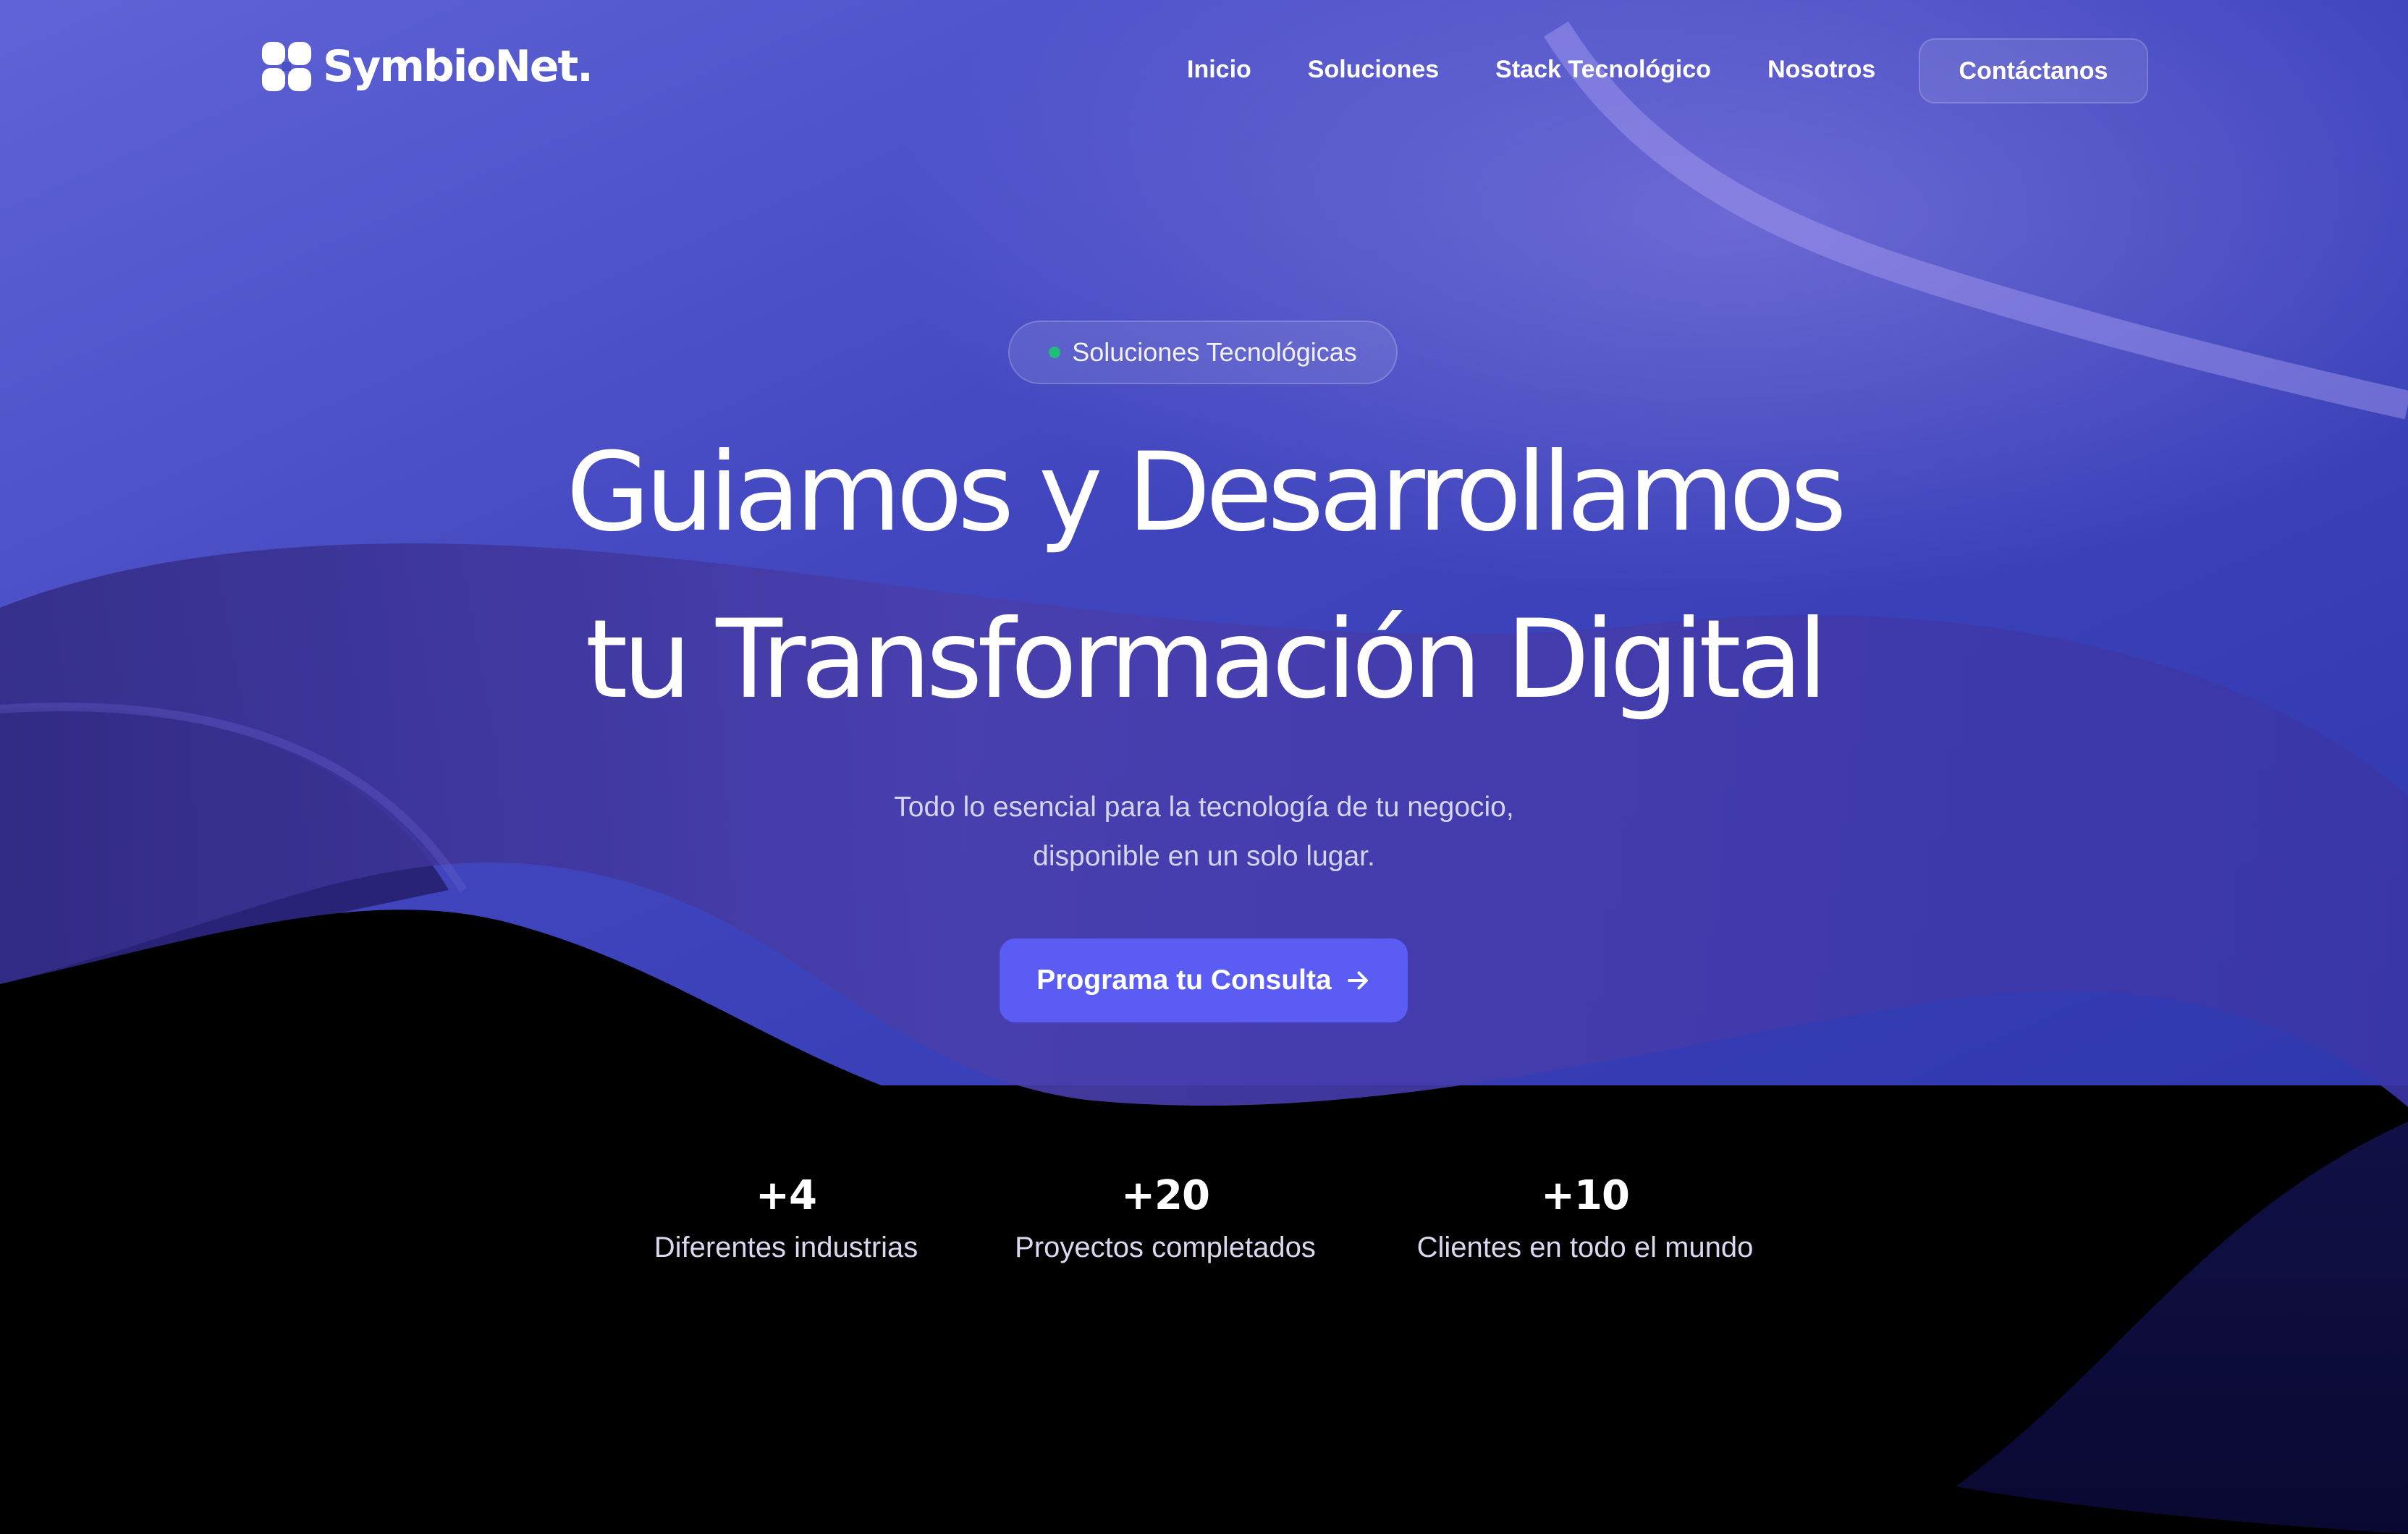  I want to click on nav-link-stack-tecnologico: Stack Tecnológico, so click(1603, 70).